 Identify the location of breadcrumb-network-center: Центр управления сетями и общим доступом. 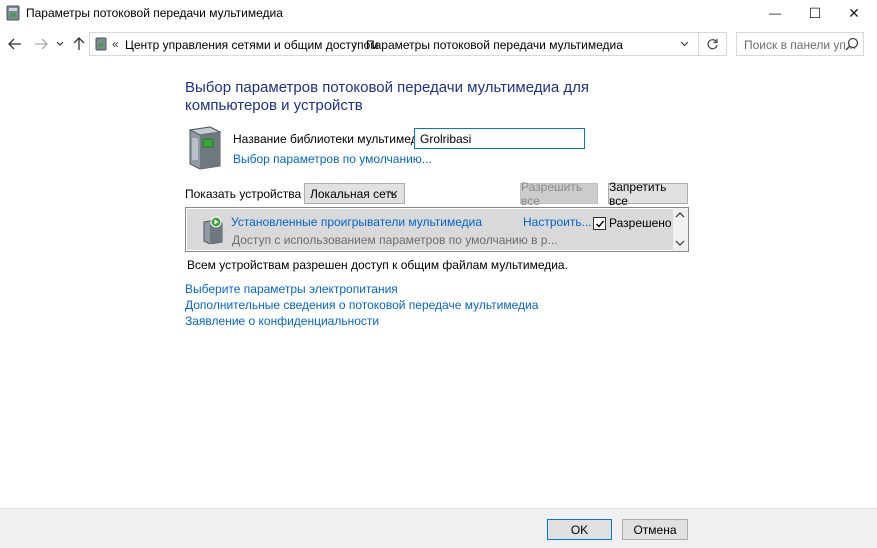
(252, 45).